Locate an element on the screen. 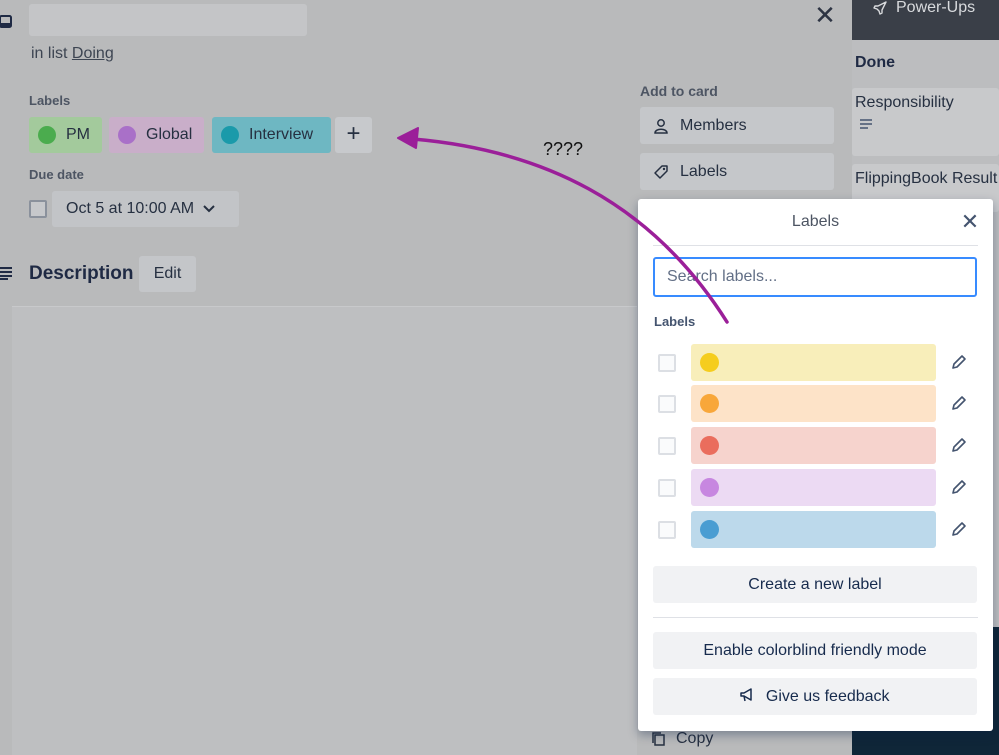 The image size is (999, 755). popover-title: Labels is located at coordinates (815, 221).